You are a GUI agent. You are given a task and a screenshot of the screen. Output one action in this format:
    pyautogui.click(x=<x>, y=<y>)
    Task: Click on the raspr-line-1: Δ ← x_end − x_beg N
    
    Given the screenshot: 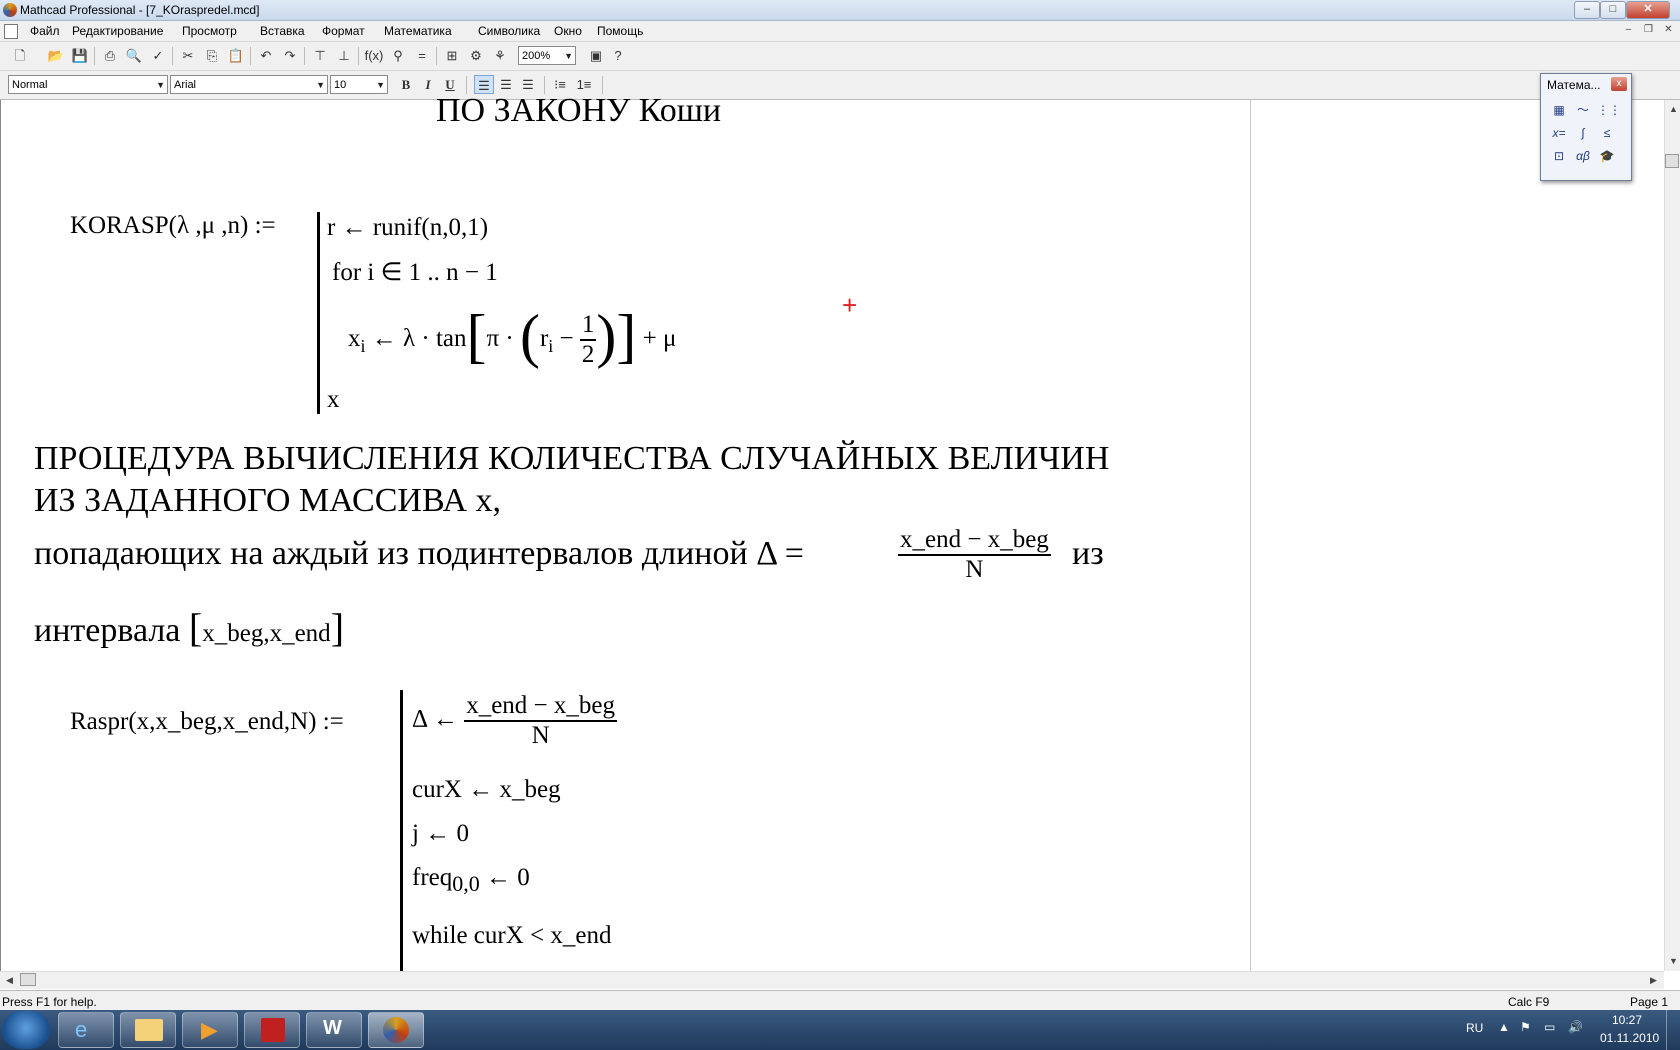 What is the action you would take?
    pyautogui.click(x=514, y=721)
    